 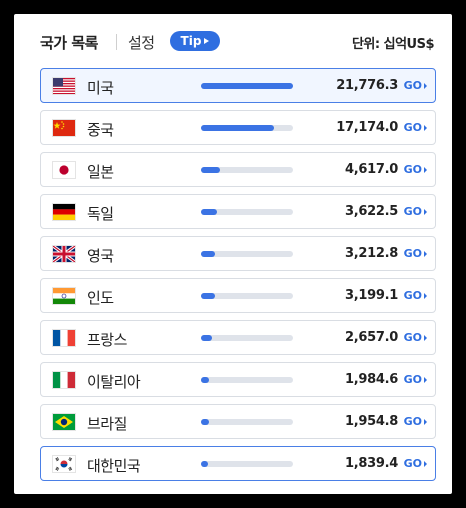 What do you see at coordinates (64, 212) in the screenshot?
I see `de-flag-icon` at bounding box center [64, 212].